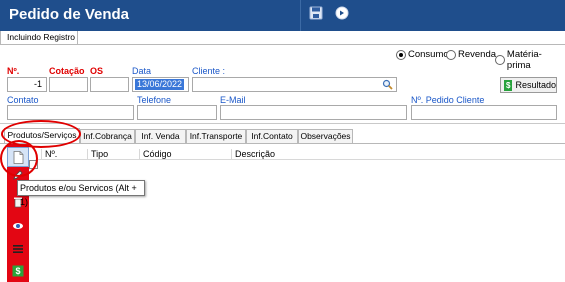 The height and width of the screenshot is (282, 565). I want to click on numero-field: -1, so click(27, 84).